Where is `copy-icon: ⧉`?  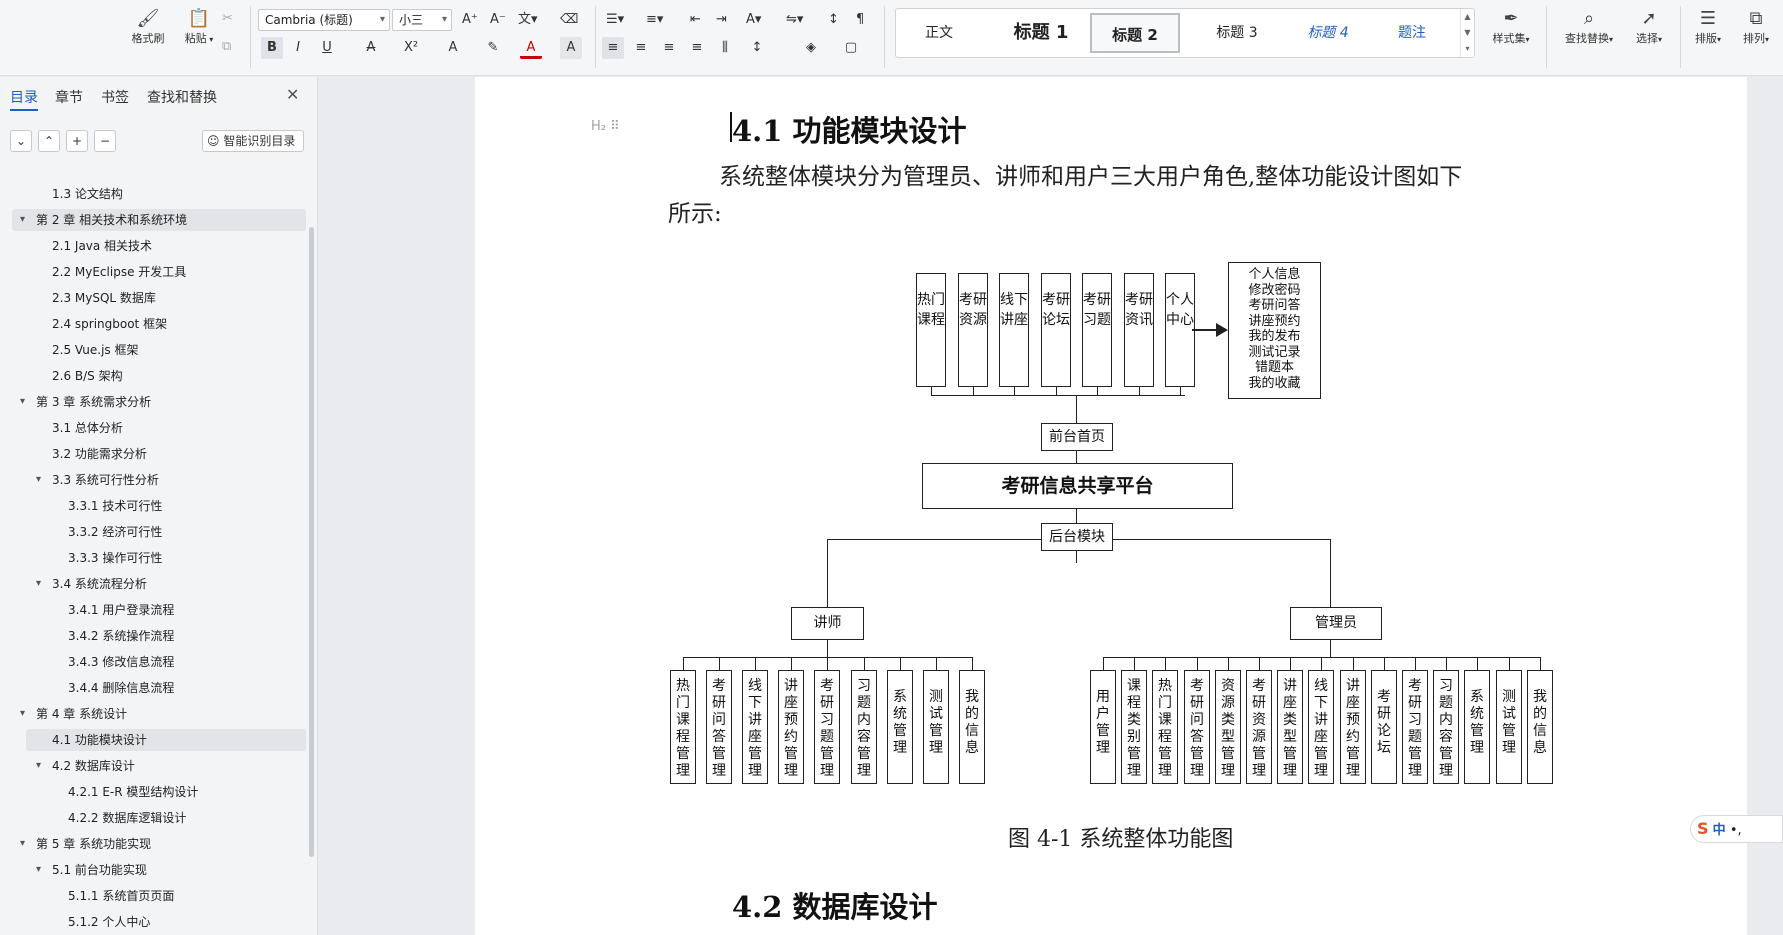
copy-icon: ⧉ is located at coordinates (226, 47).